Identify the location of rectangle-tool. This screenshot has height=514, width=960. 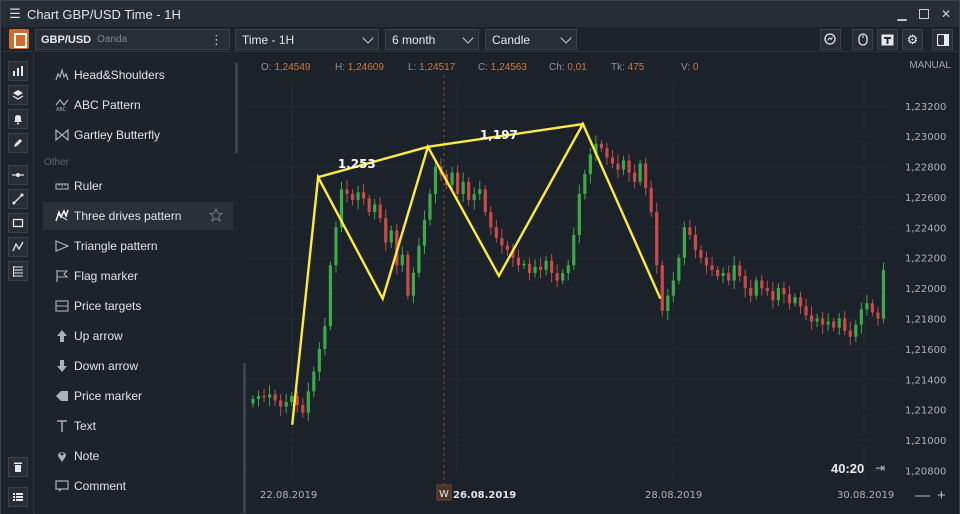
(18, 223).